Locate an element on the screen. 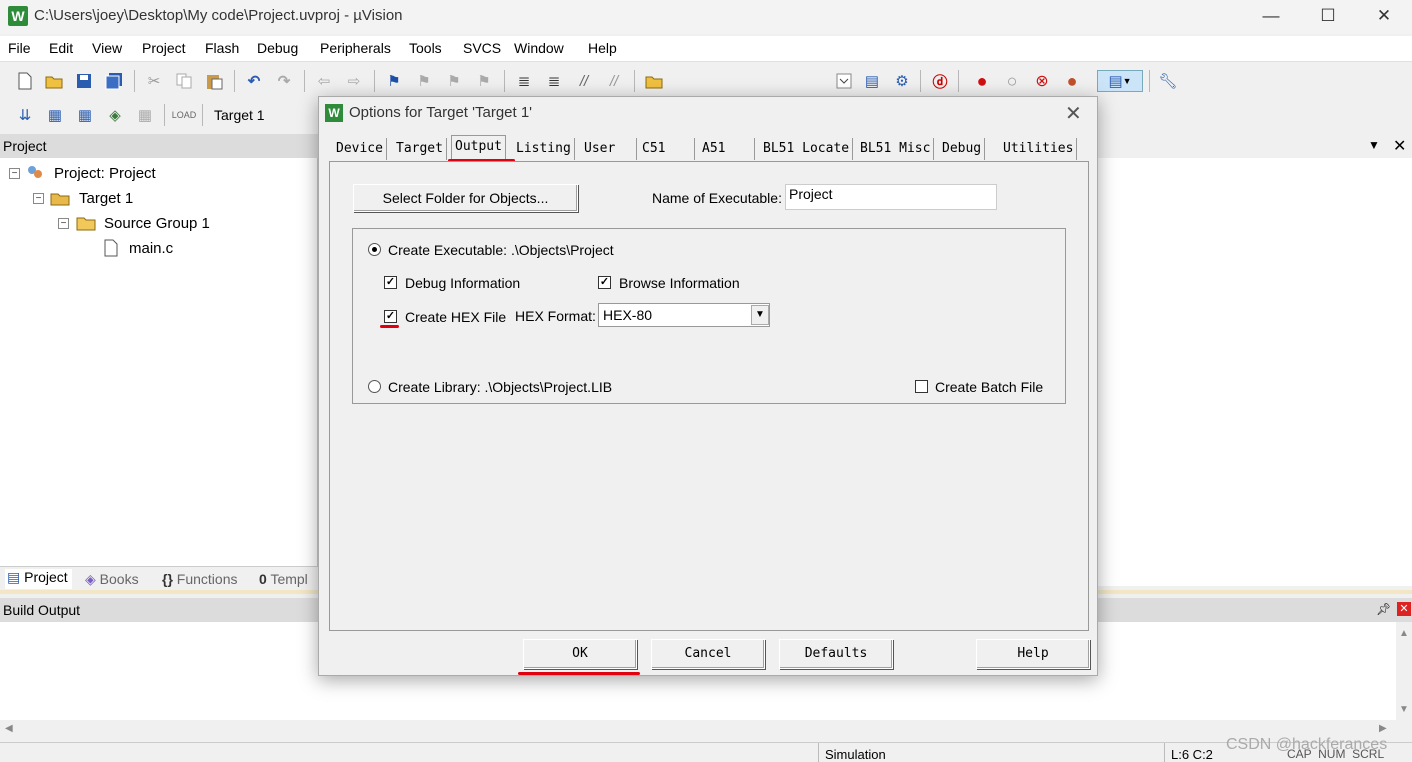 Image resolution: width=1412 pixels, height=762 pixels. hex-format-select: HEX-80 ▼ is located at coordinates (684, 315).